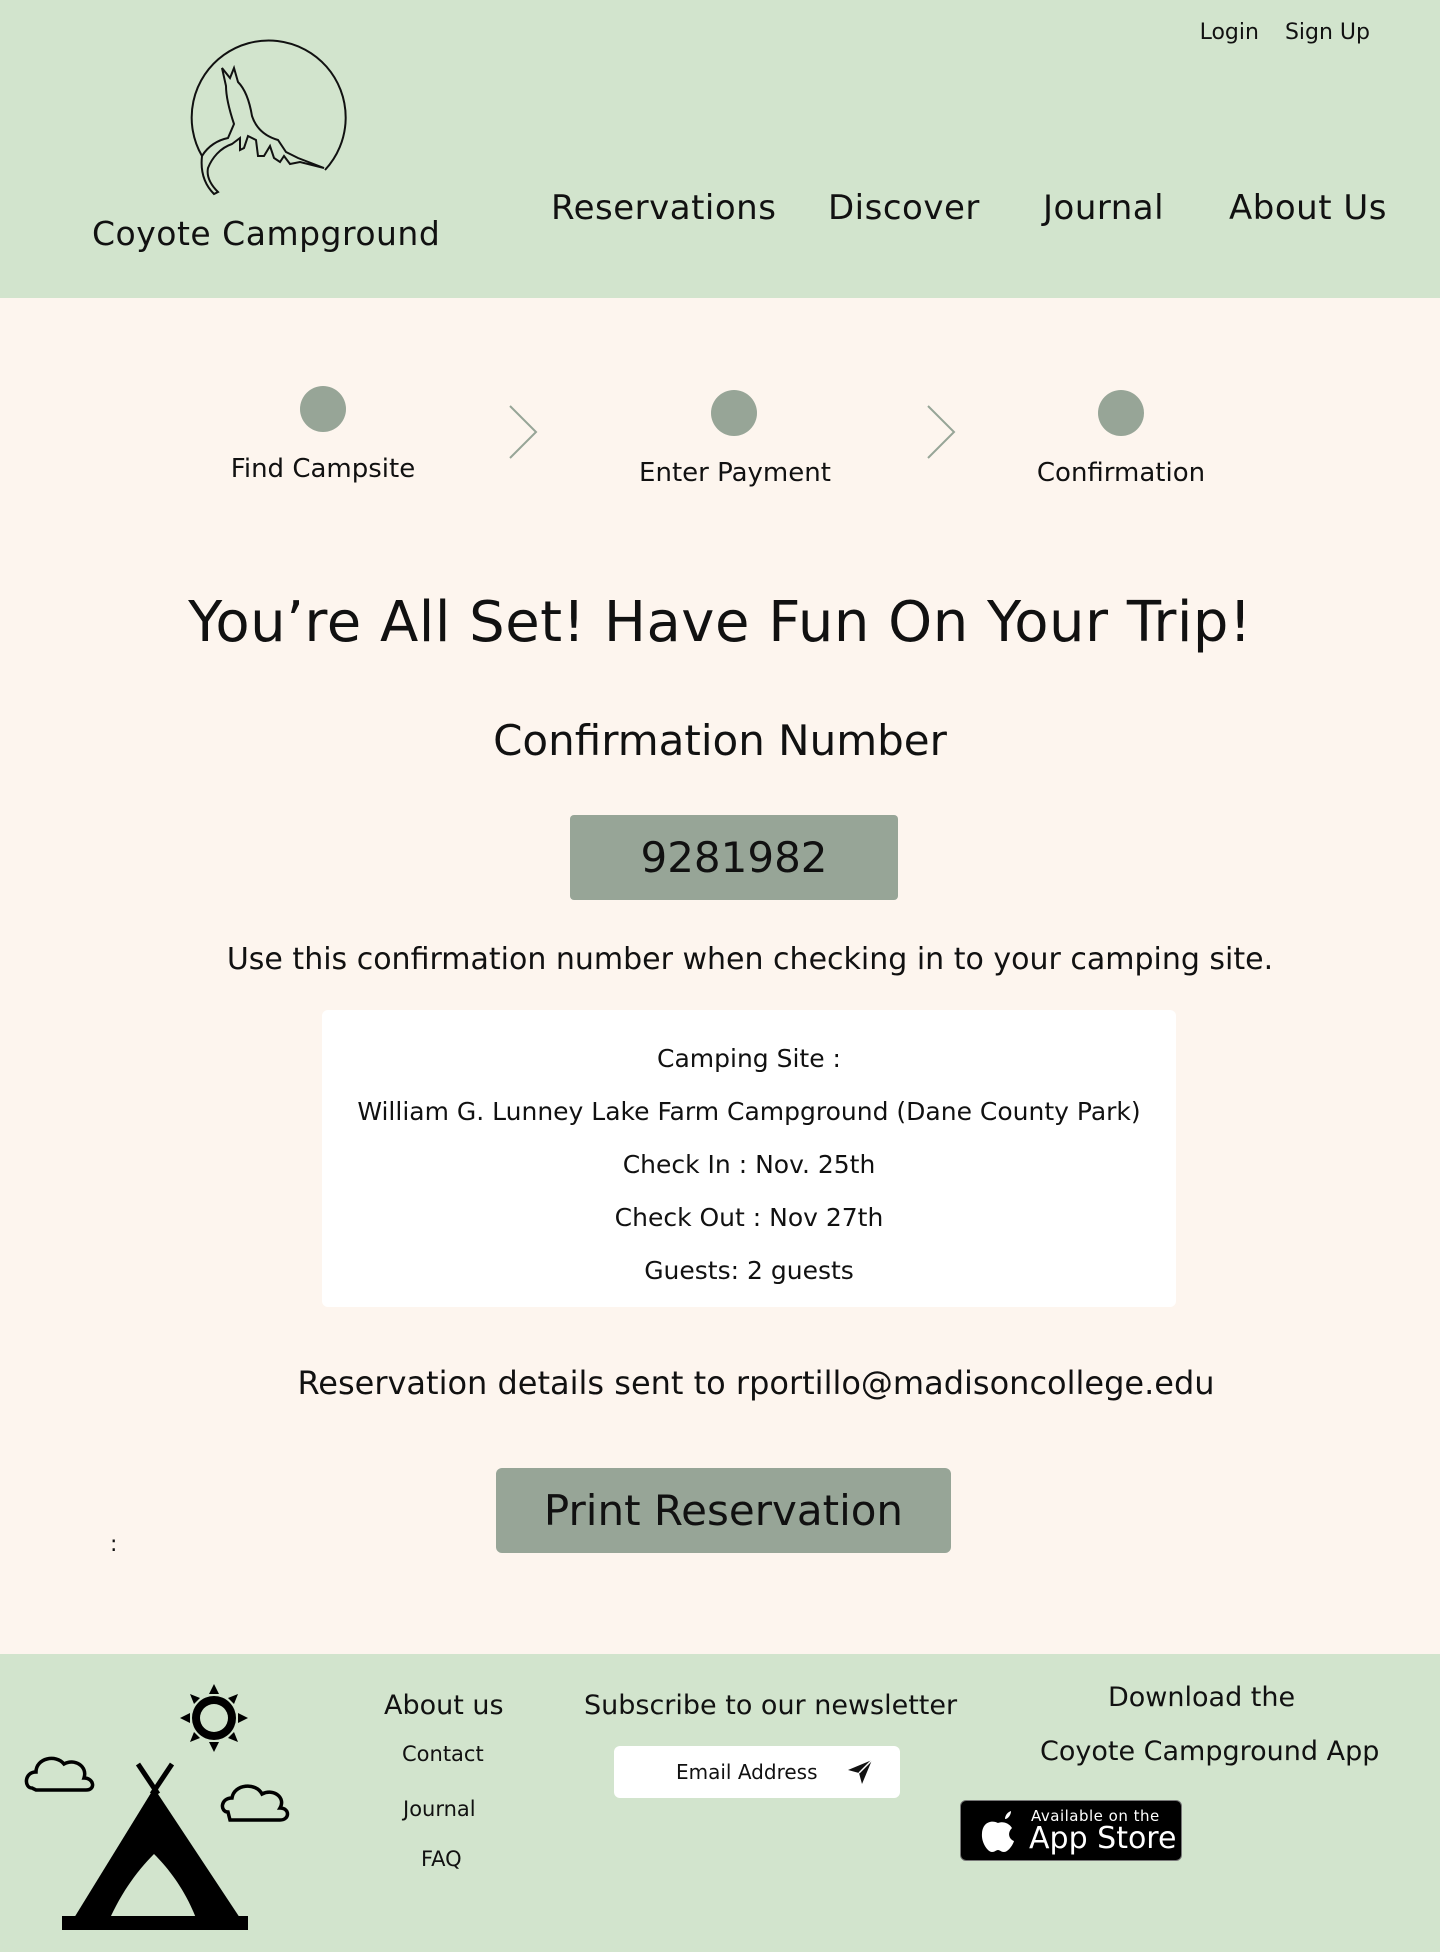  What do you see at coordinates (860, 1772) in the screenshot?
I see `send-icon` at bounding box center [860, 1772].